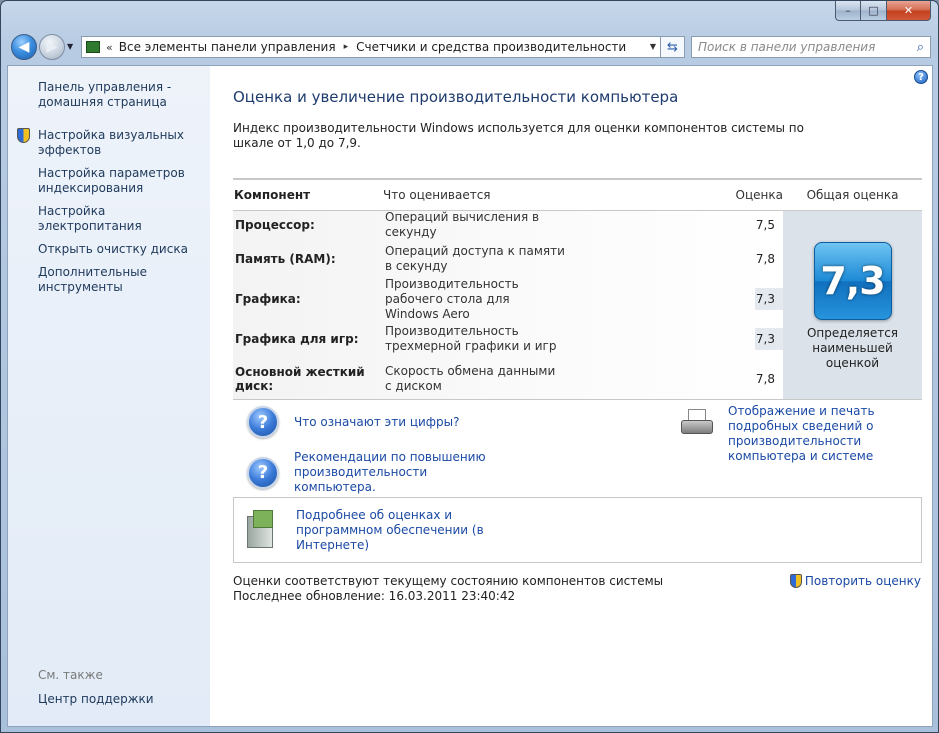 The width and height of the screenshot is (939, 733). Describe the element at coordinates (852, 281) in the screenshot. I see `base-score-badge: 7,3` at that location.